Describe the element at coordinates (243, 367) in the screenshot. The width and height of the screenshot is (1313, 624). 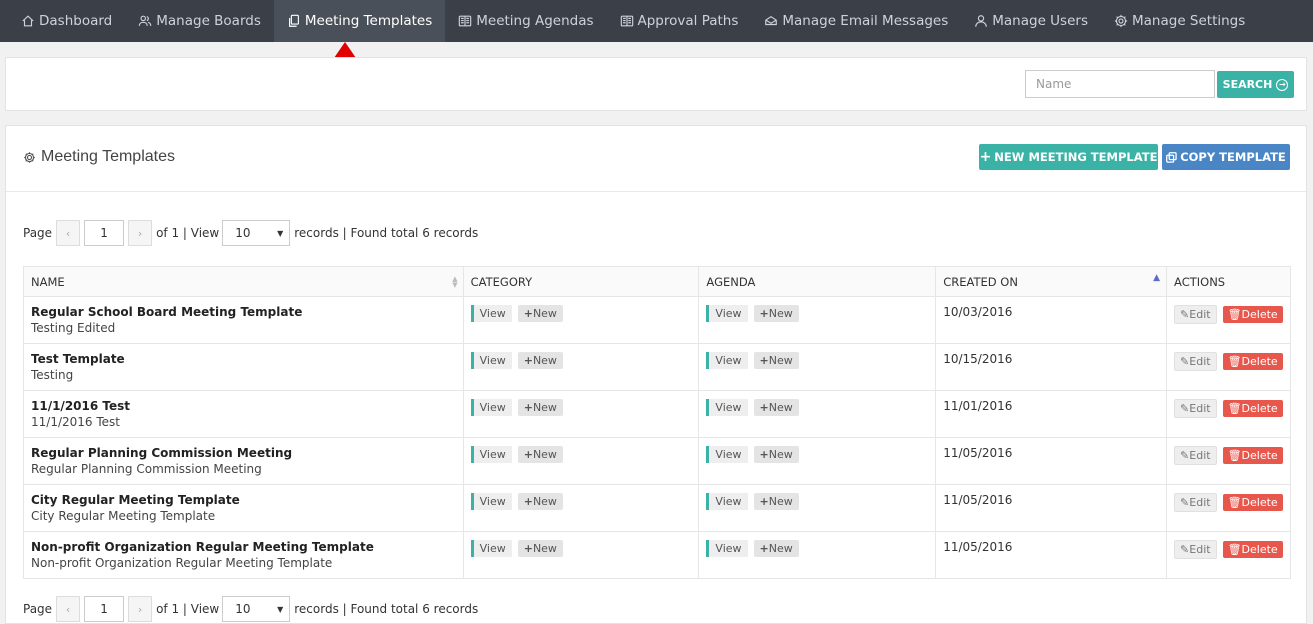
I see `cell-name: Test Template Testing` at that location.